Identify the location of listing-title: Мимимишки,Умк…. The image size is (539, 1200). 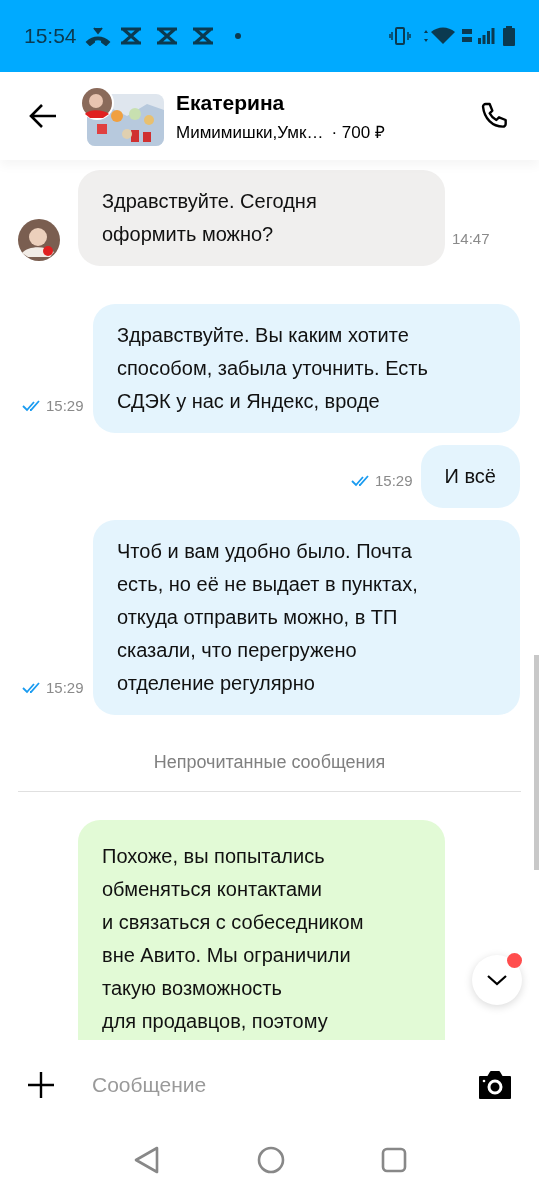
(250, 133).